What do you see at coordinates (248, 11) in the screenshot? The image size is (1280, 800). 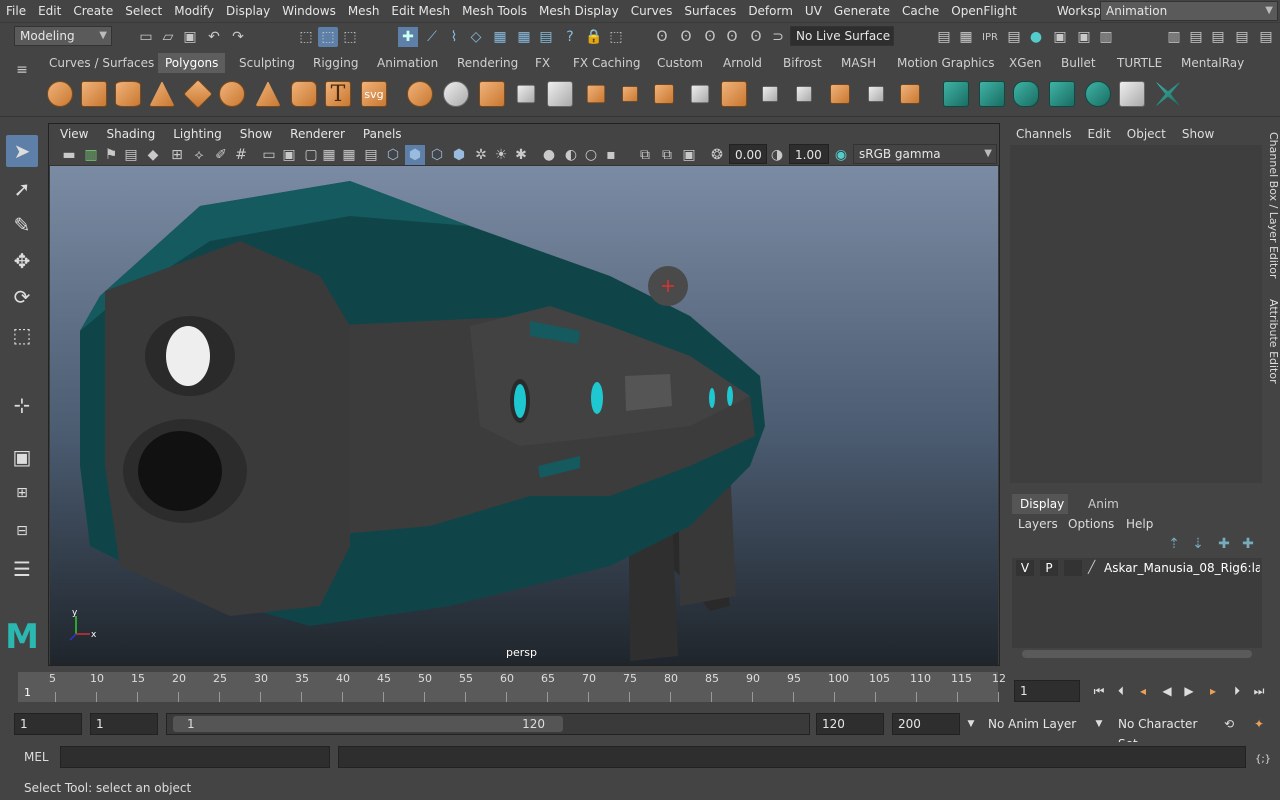 I see `menu-display: Display` at bounding box center [248, 11].